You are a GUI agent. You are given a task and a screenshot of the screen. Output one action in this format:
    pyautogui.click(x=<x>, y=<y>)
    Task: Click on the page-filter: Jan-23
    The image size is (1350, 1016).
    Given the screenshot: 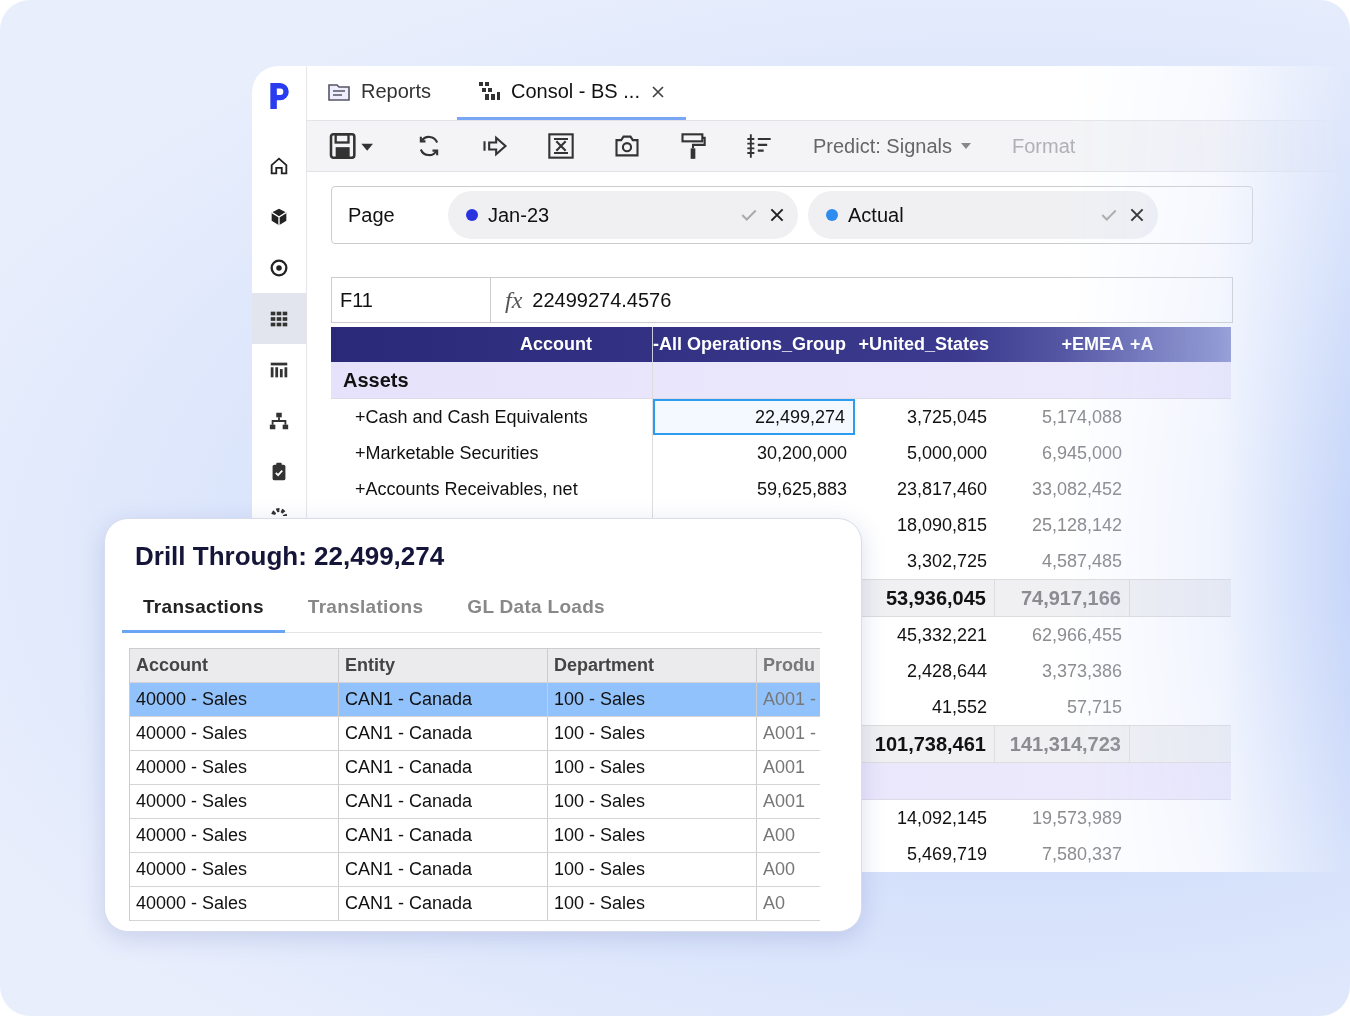 What is the action you would take?
    pyautogui.click(x=623, y=215)
    